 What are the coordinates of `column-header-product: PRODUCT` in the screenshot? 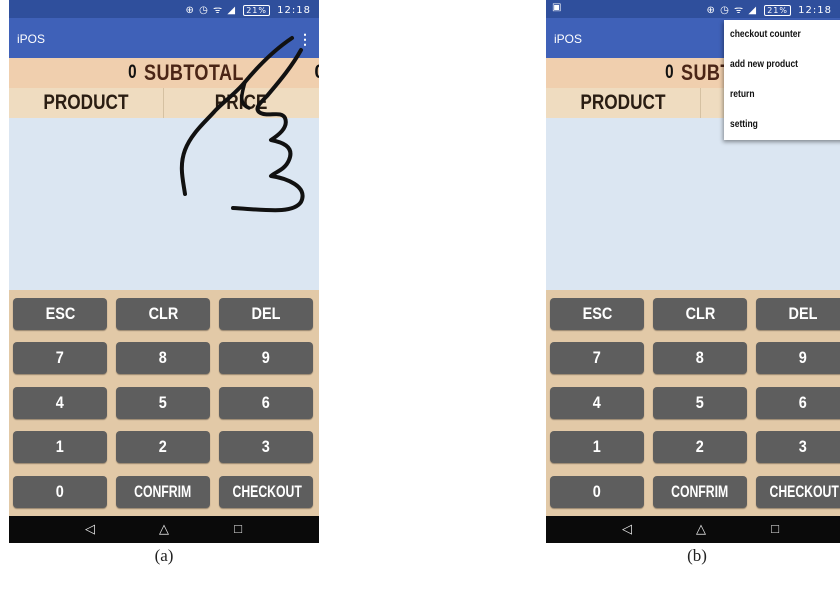 It's located at (623, 103).